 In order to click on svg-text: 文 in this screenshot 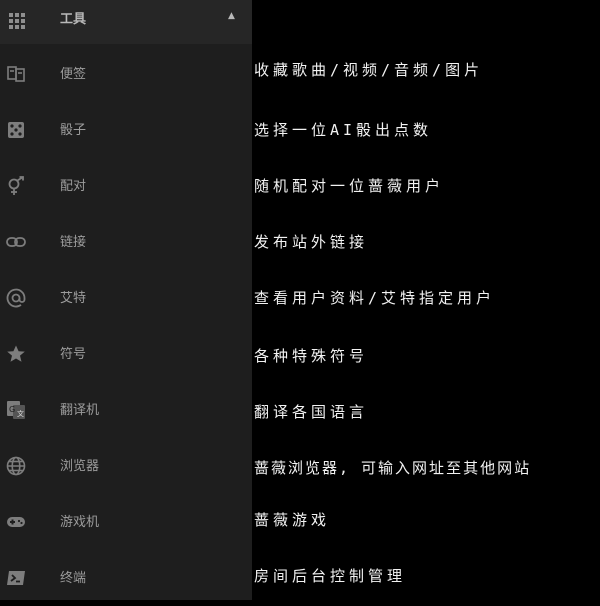, I will do `click(20, 413)`.